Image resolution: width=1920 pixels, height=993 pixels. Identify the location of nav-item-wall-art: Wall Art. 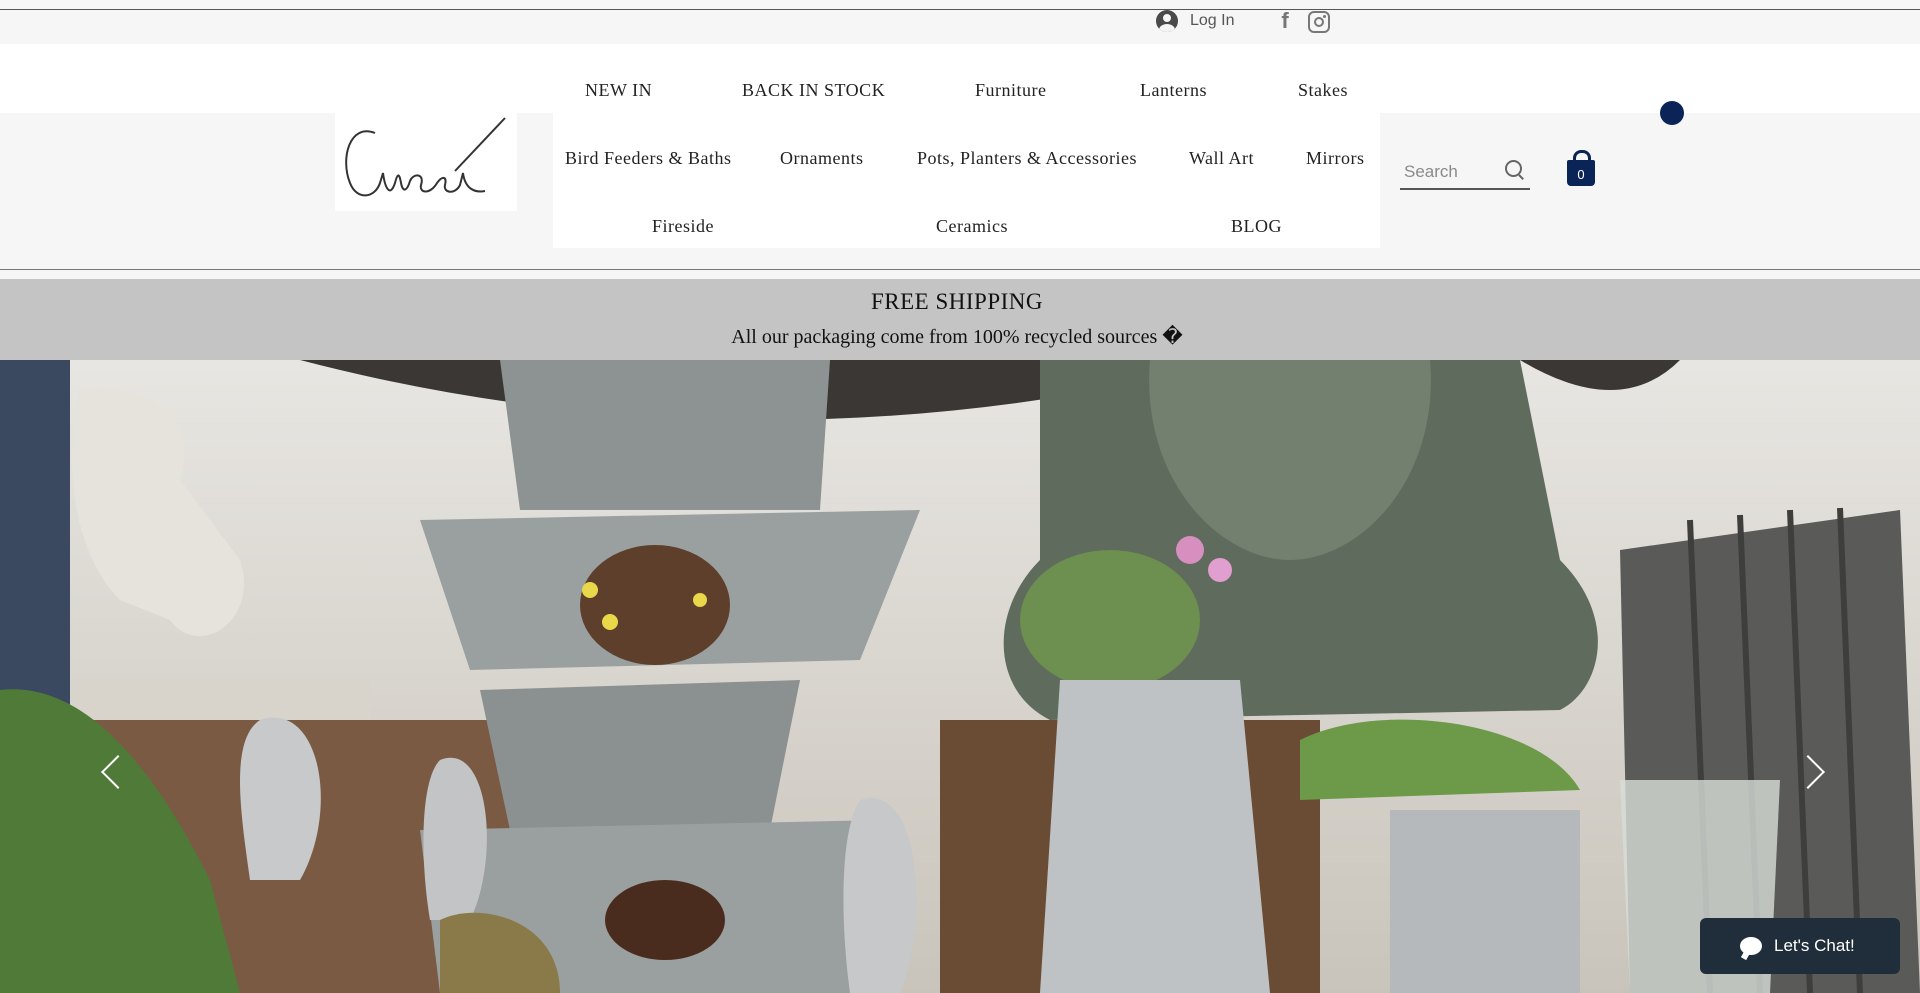
(1221, 158).